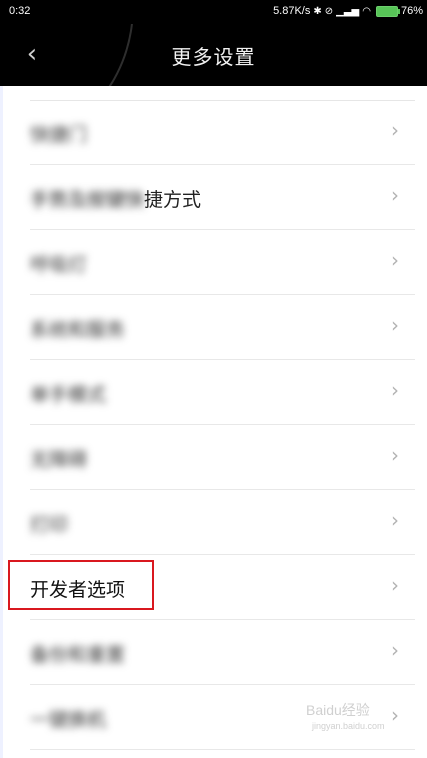 The image size is (427, 758). What do you see at coordinates (78, 655) in the screenshot?
I see `list-item-label: 备份和重置` at bounding box center [78, 655].